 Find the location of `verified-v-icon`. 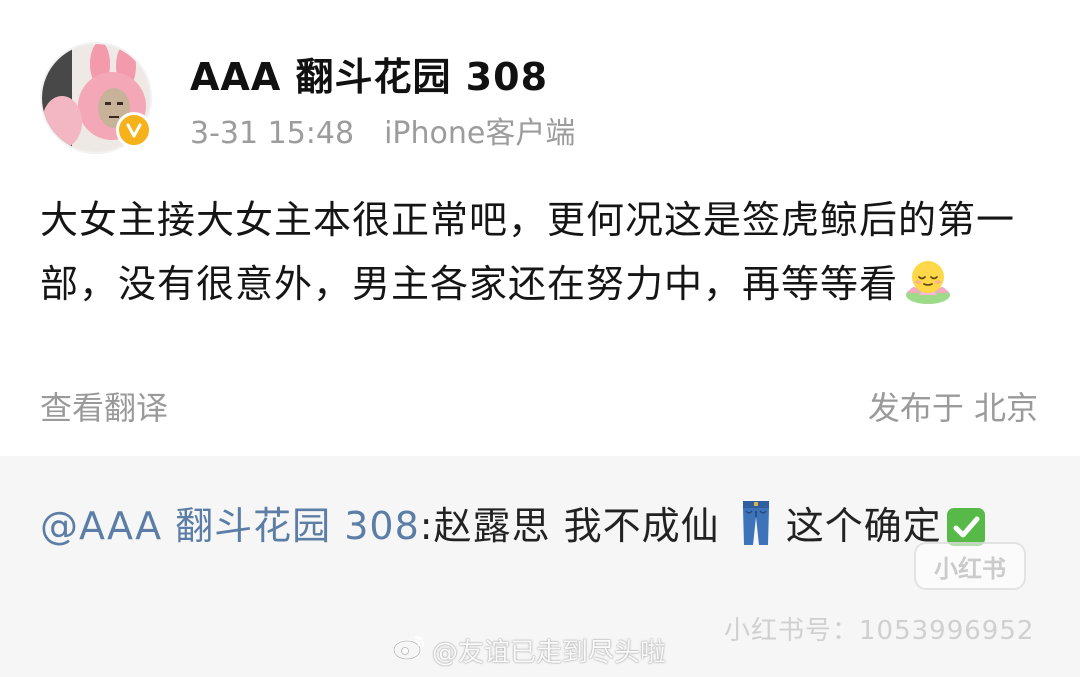

verified-v-icon is located at coordinates (134, 130).